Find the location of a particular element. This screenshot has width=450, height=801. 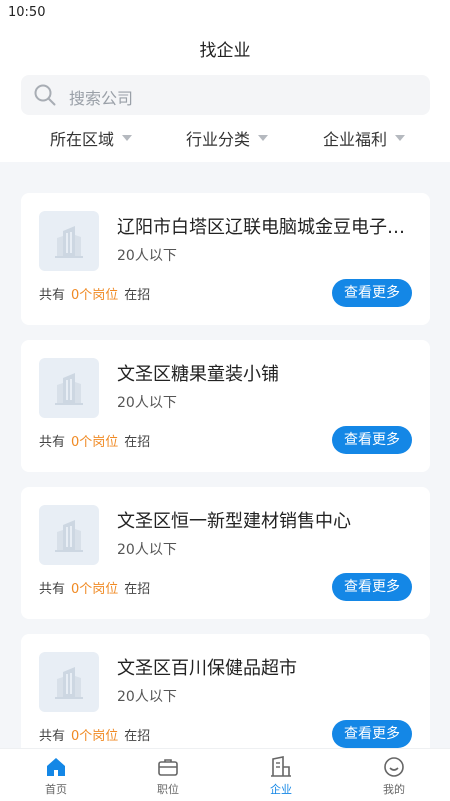

tab-companies-label: 企业 is located at coordinates (281, 789).